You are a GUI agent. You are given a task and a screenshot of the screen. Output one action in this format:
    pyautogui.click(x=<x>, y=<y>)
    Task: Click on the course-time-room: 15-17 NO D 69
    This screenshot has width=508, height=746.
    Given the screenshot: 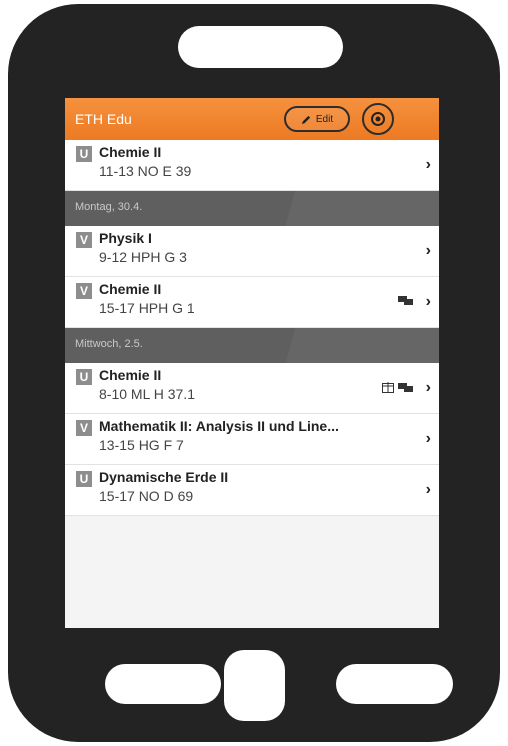 What is the action you would take?
    pyautogui.click(x=146, y=496)
    